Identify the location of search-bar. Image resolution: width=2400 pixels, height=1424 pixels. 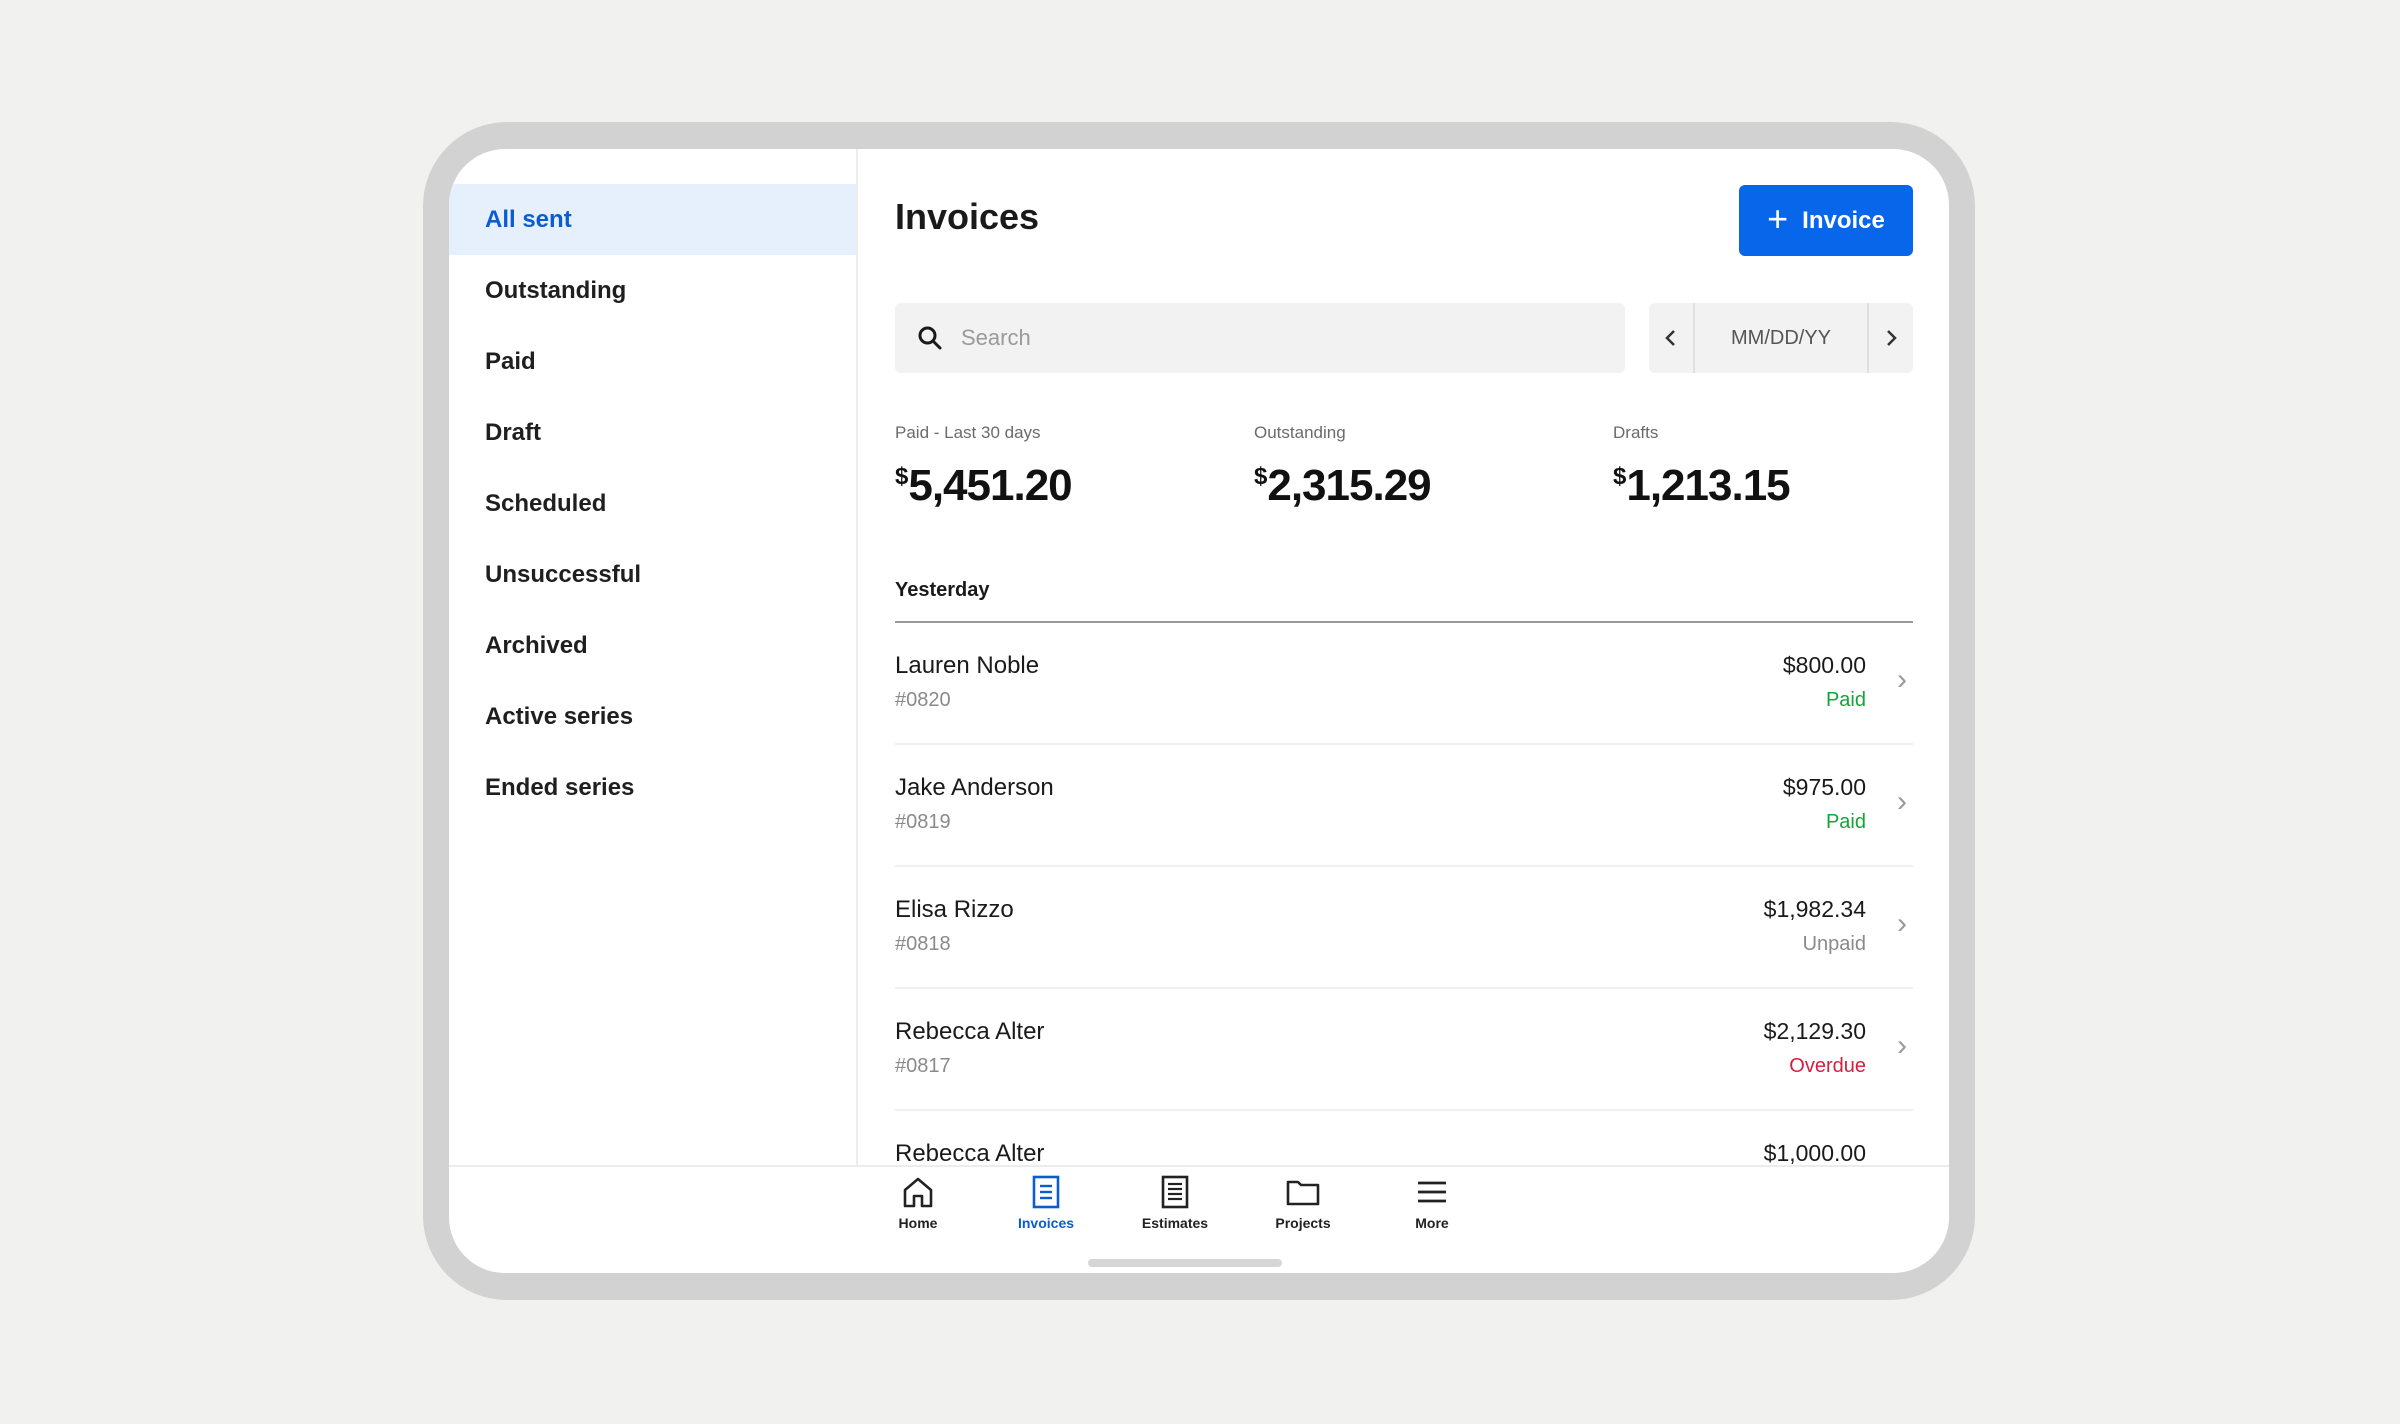
(1260, 338).